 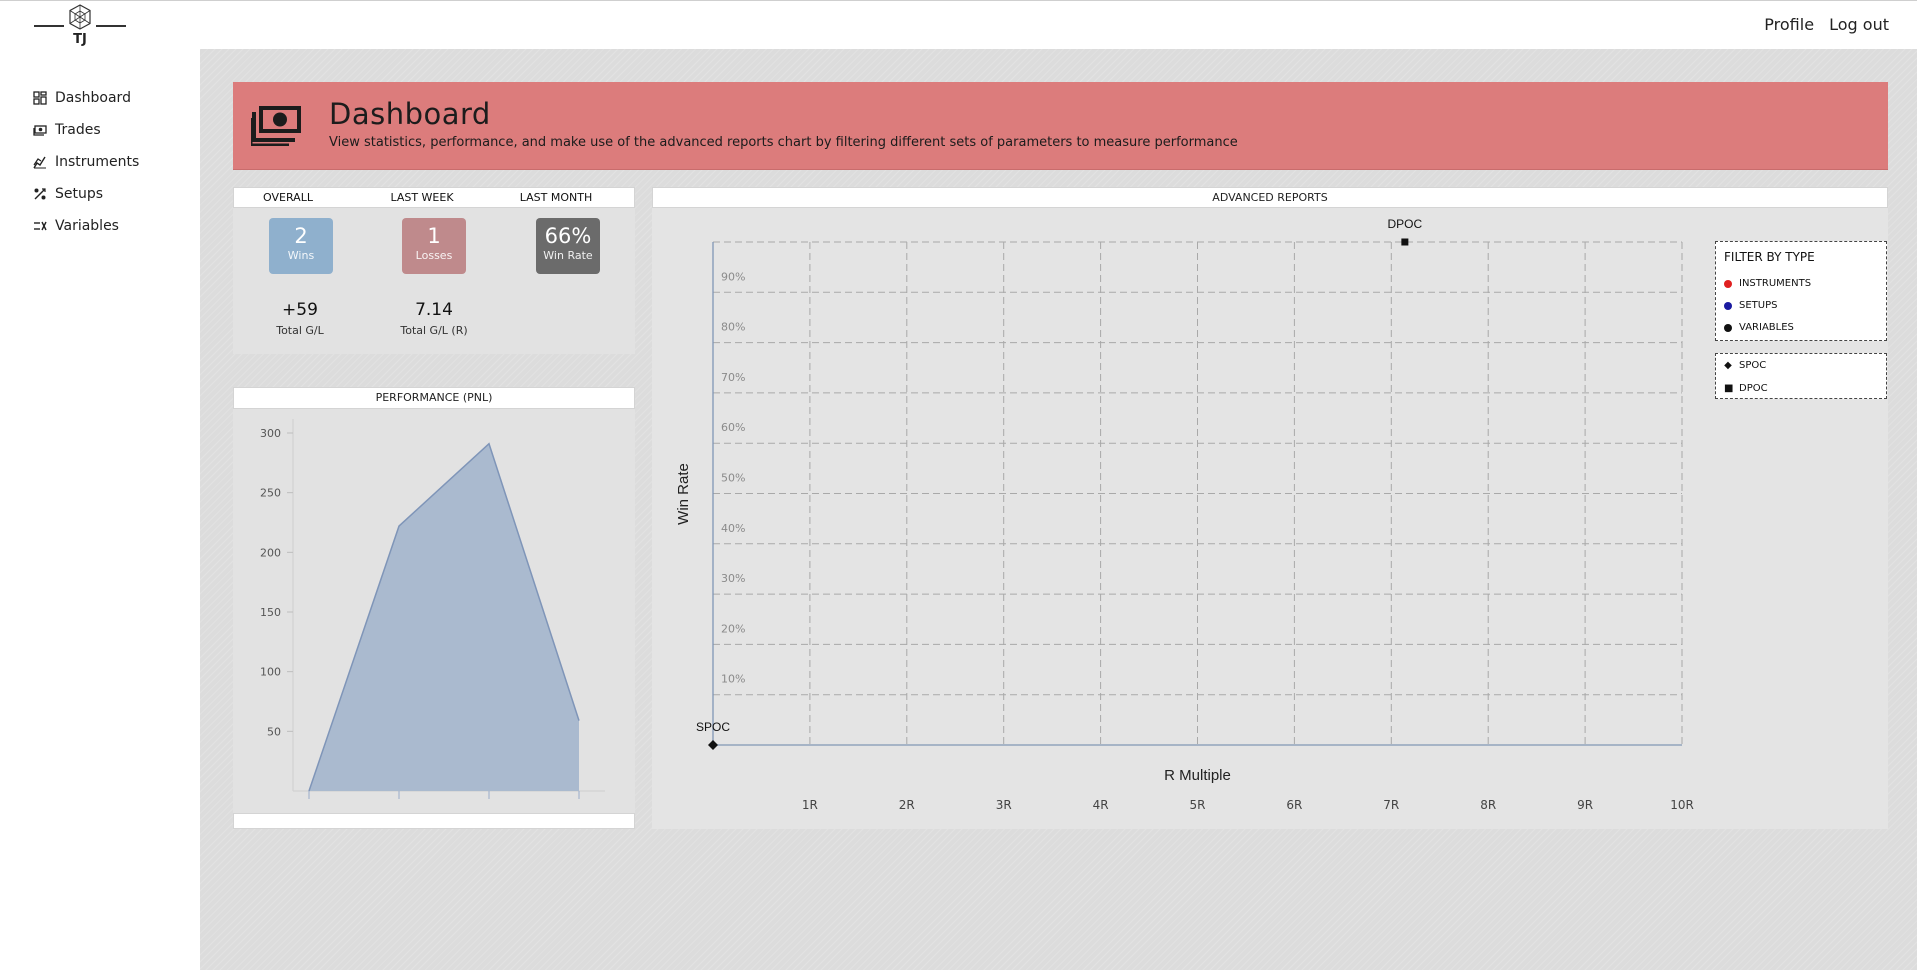 What do you see at coordinates (568, 255) in the screenshot?
I see `winrate-label: Win Rate` at bounding box center [568, 255].